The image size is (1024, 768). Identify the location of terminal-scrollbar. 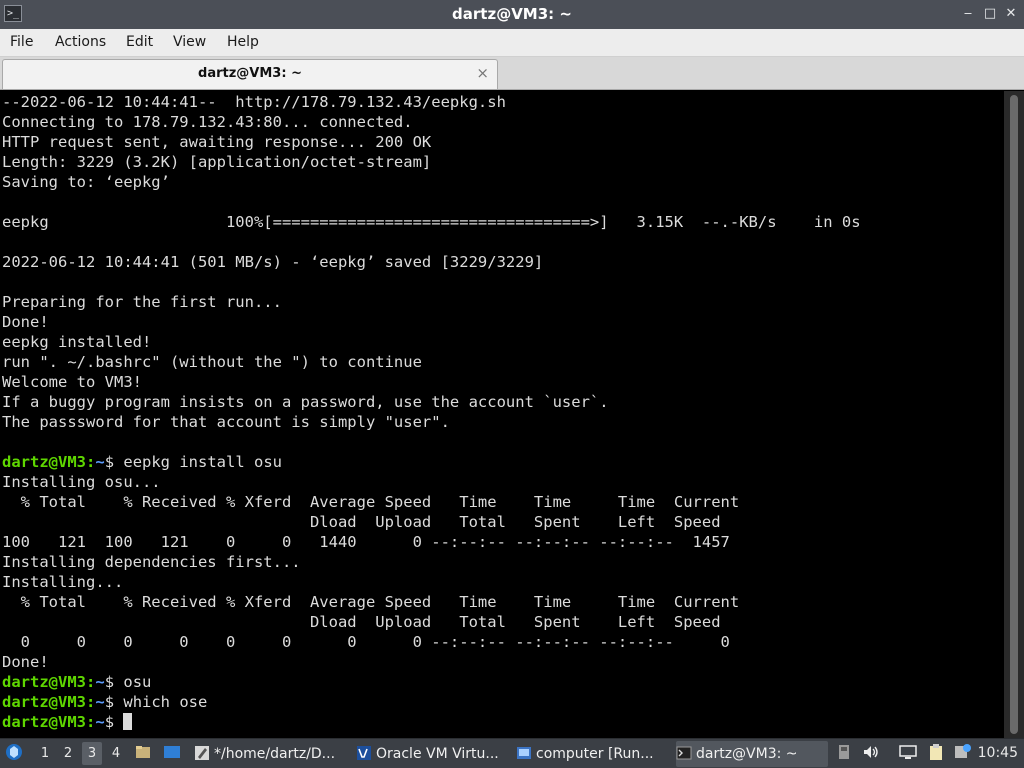
(1014, 414).